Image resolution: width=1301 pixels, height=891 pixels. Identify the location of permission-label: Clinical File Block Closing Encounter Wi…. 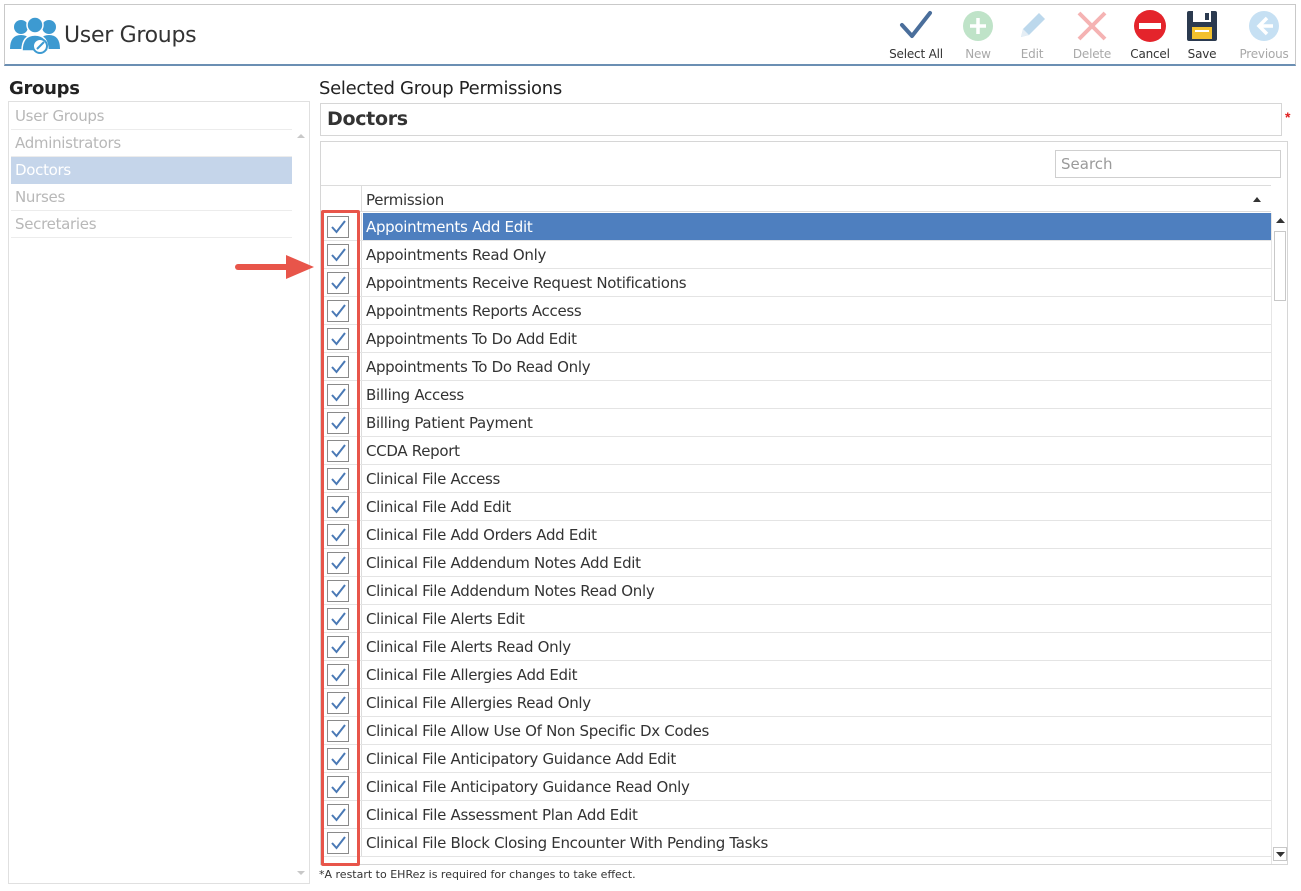
(567, 843).